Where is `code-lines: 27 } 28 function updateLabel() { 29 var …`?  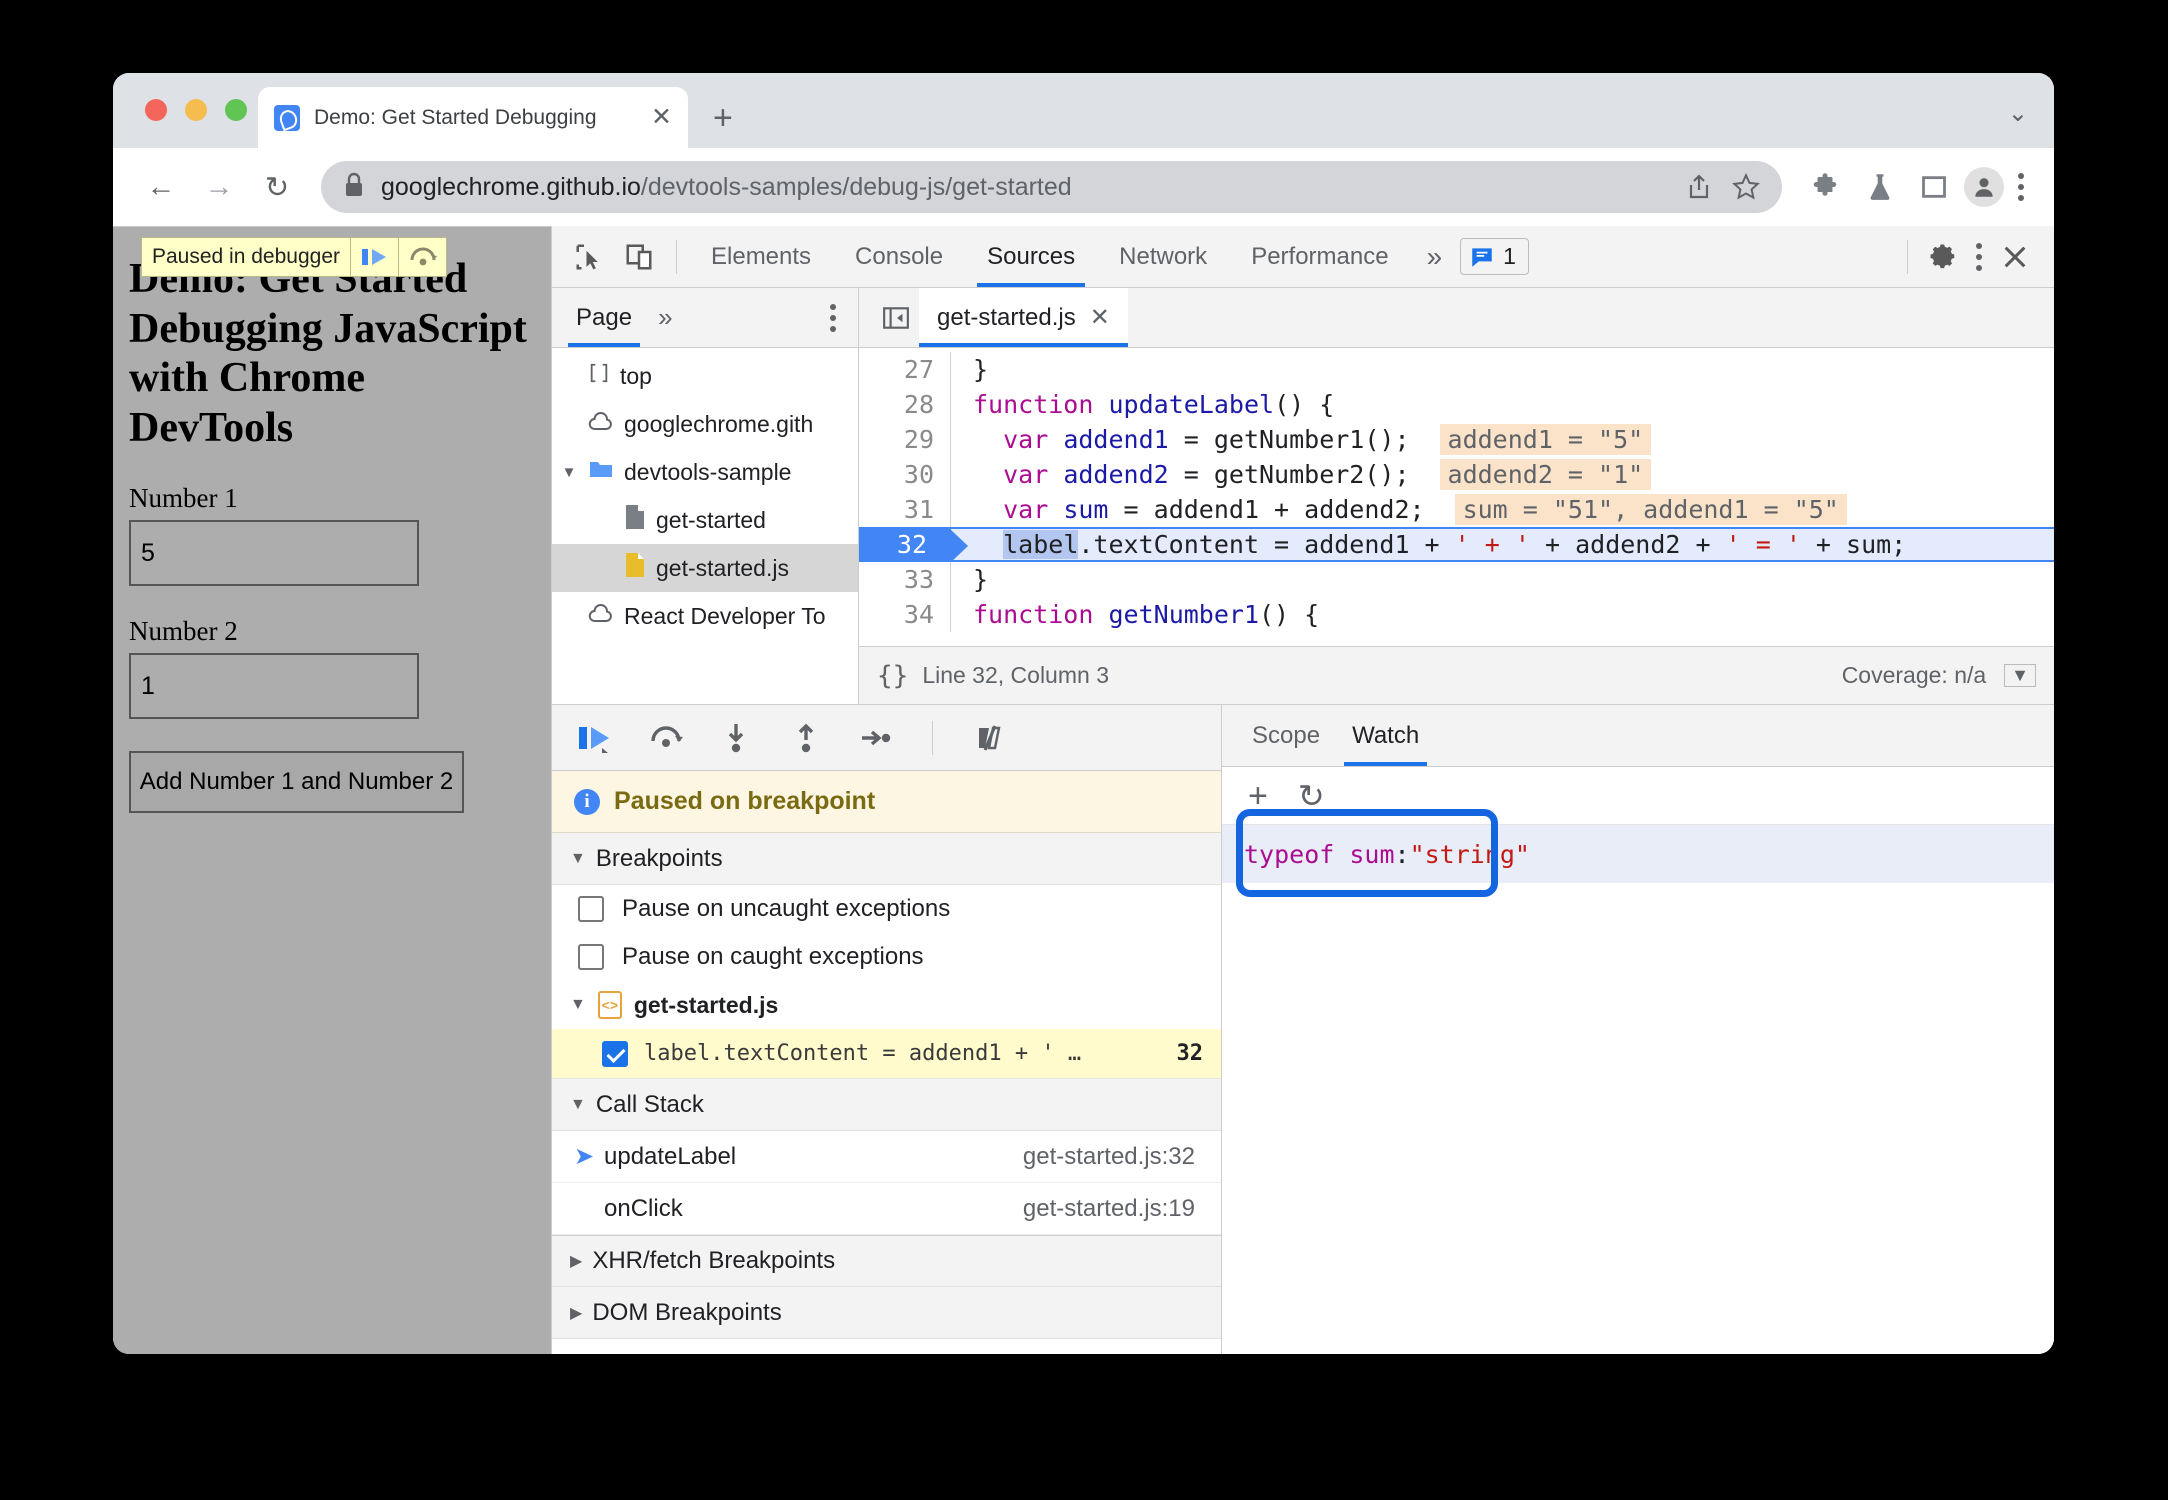 code-lines: 27 } 28 function updateLabel() { 29 var … is located at coordinates (1456, 497).